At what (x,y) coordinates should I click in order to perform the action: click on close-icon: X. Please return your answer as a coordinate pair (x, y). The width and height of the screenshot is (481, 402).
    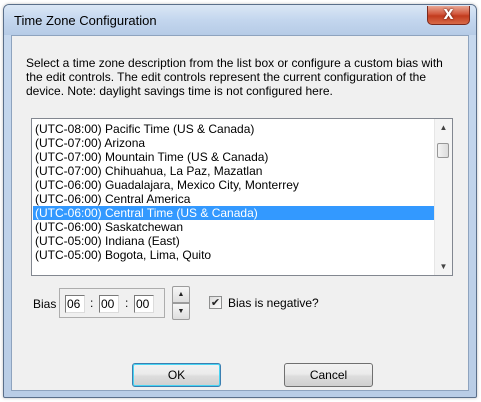
    Looking at the image, I should click on (448, 15).